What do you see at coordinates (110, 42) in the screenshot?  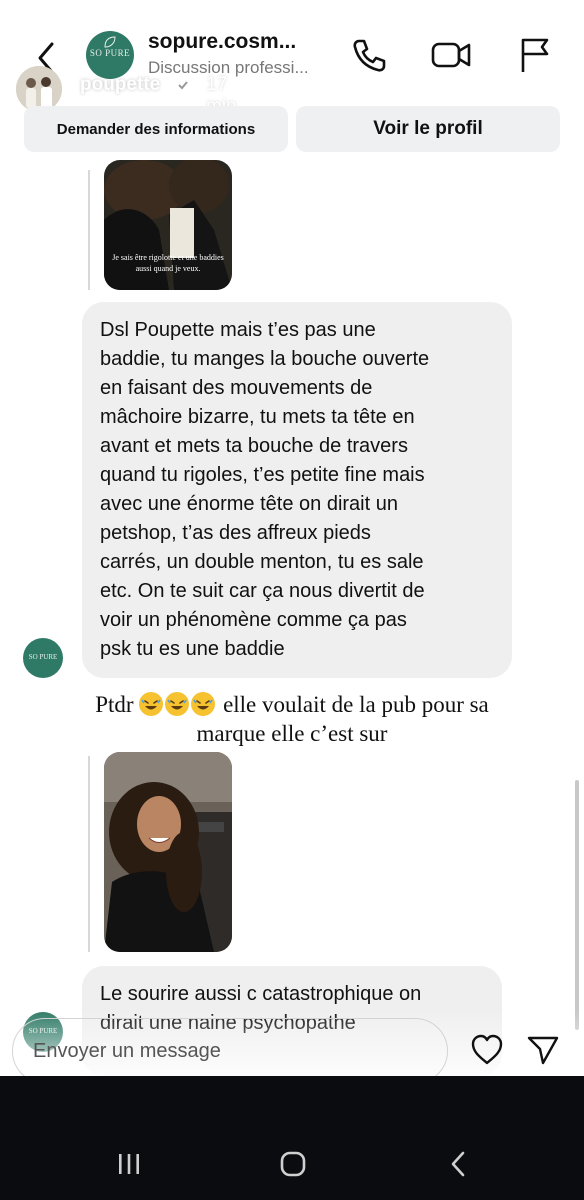 I see `leaf-logo-icon` at bounding box center [110, 42].